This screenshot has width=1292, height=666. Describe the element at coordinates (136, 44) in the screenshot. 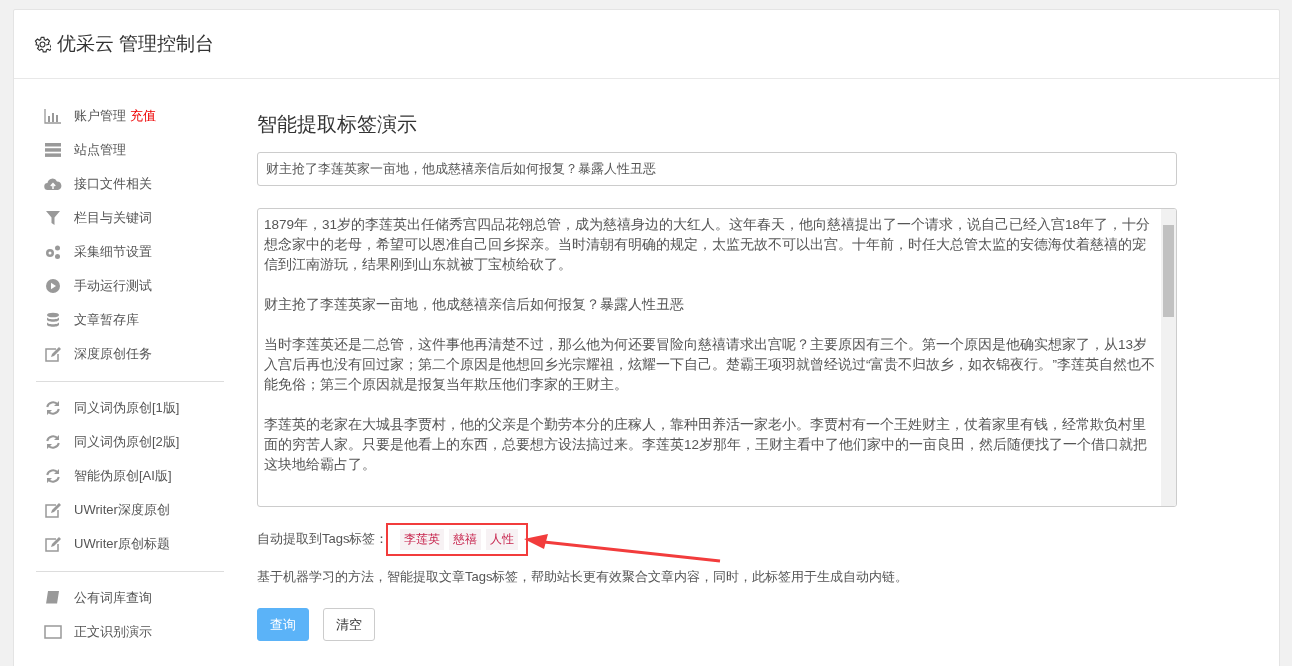

I see `console-title: 优采云 管理控制台` at that location.